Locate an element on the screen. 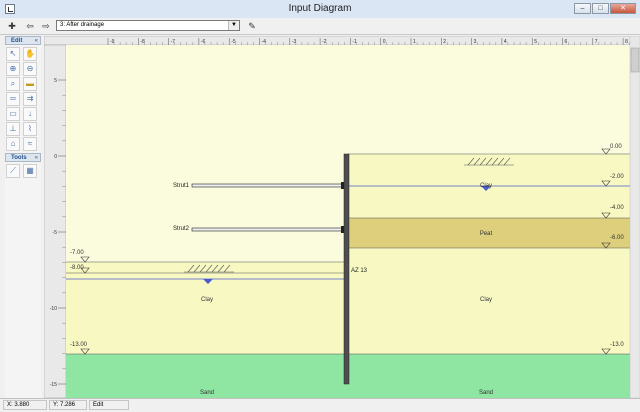  tools-list: ⟋ ▦ is located at coordinates (23, 171).